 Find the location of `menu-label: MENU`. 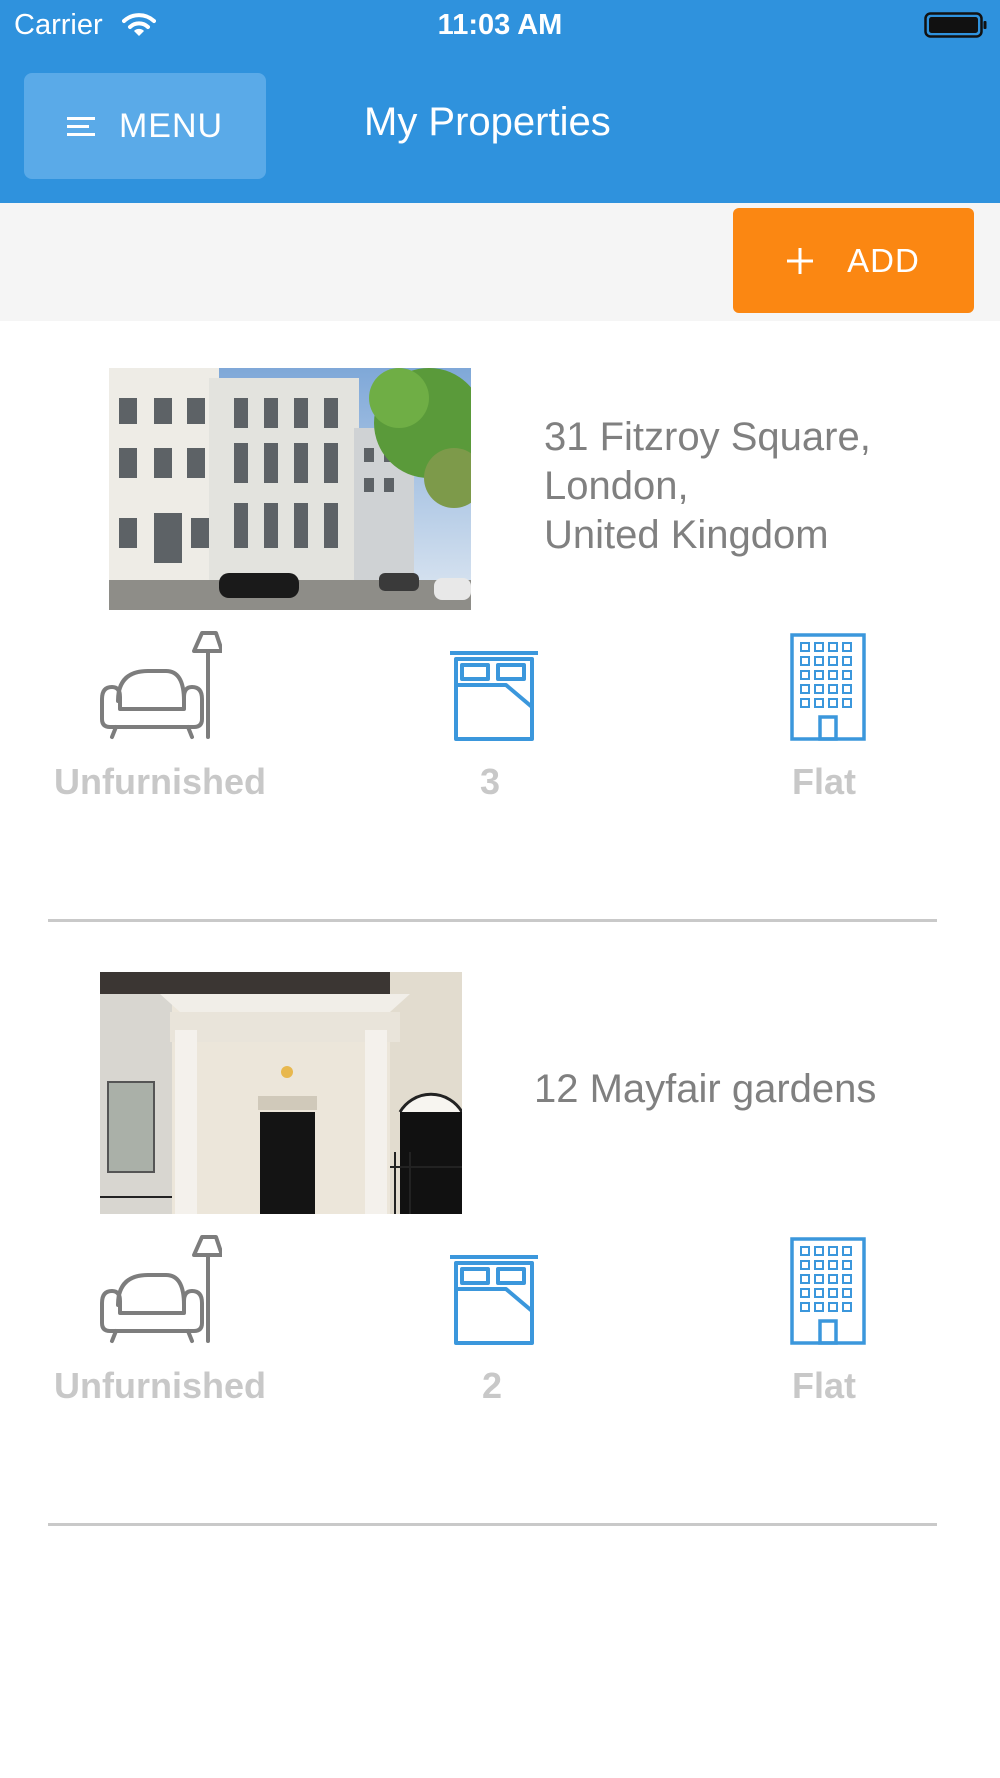

menu-label: MENU is located at coordinates (171, 125).